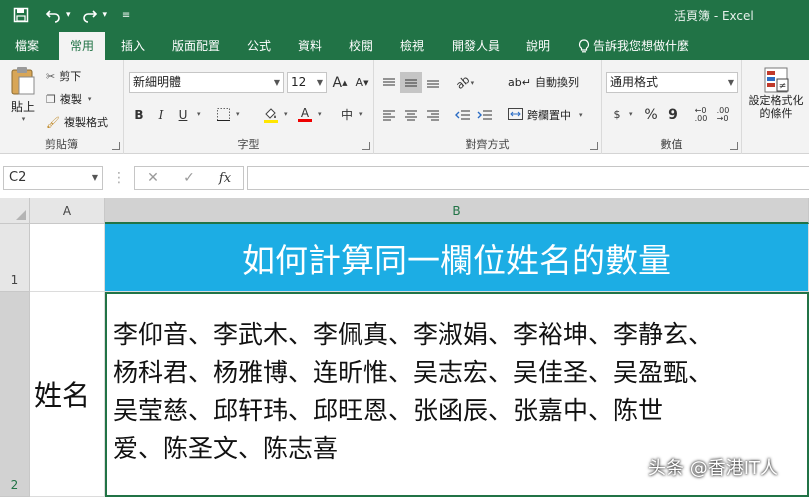  What do you see at coordinates (22, 107) in the screenshot?
I see `paste-label: 貼上` at bounding box center [22, 107].